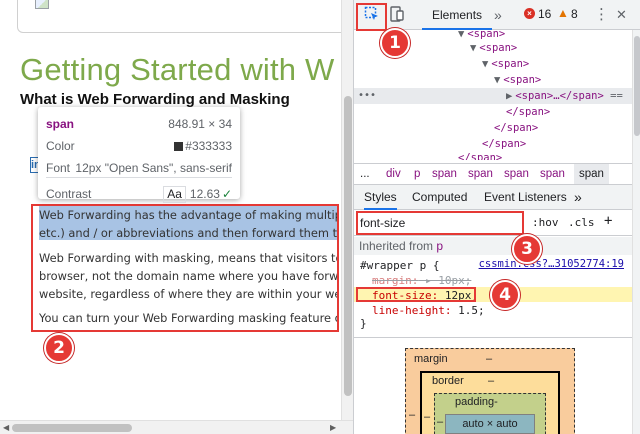 This screenshot has height=434, width=640. What do you see at coordinates (60, 124) in the screenshot?
I see `tooltip-tag: span` at bounding box center [60, 124].